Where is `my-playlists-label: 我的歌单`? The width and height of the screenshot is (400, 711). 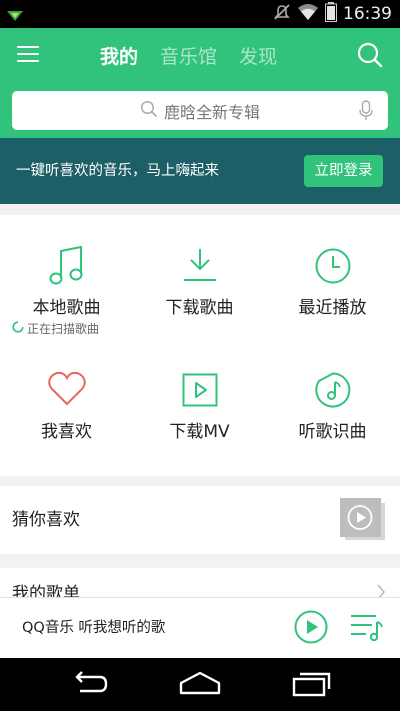
my-playlists-label: 我的歌单 is located at coordinates (46, 591).